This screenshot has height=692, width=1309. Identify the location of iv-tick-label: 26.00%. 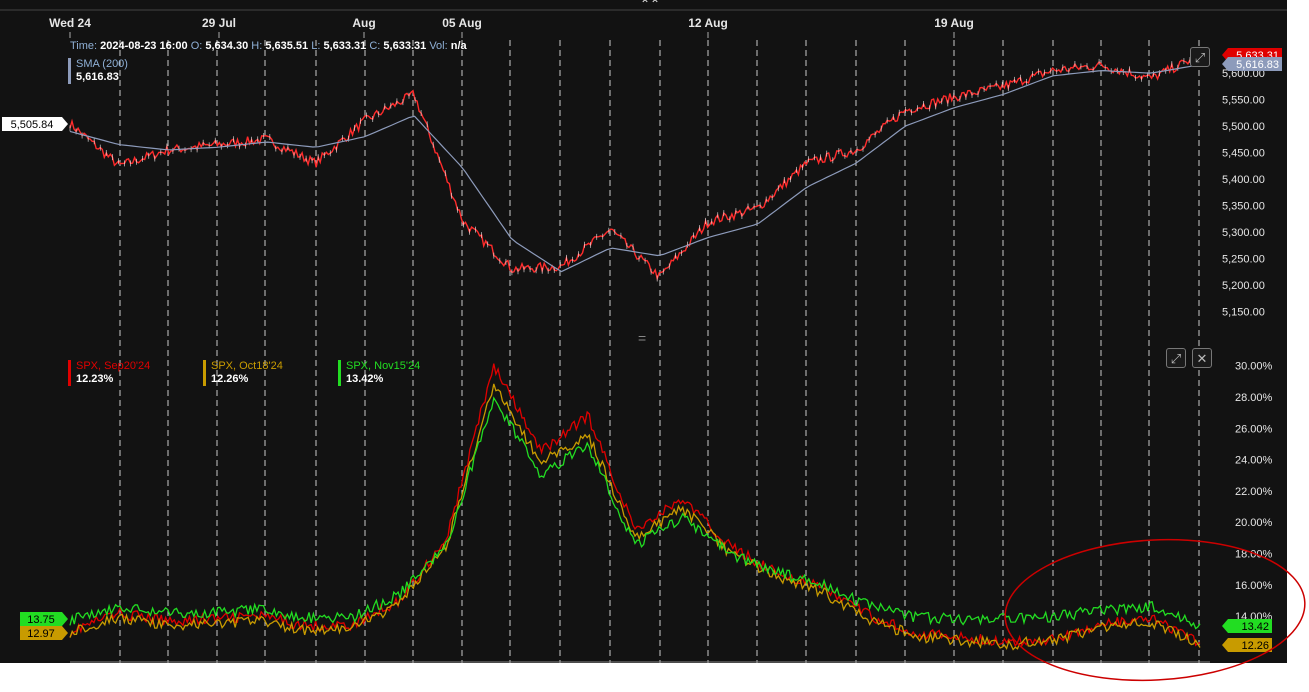
(1254, 429).